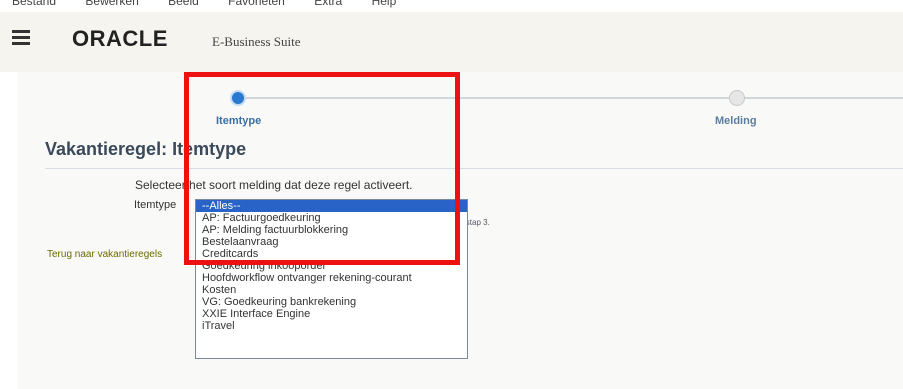 The width and height of the screenshot is (903, 389). What do you see at coordinates (384, 4) in the screenshot?
I see `menu-help: Help` at bounding box center [384, 4].